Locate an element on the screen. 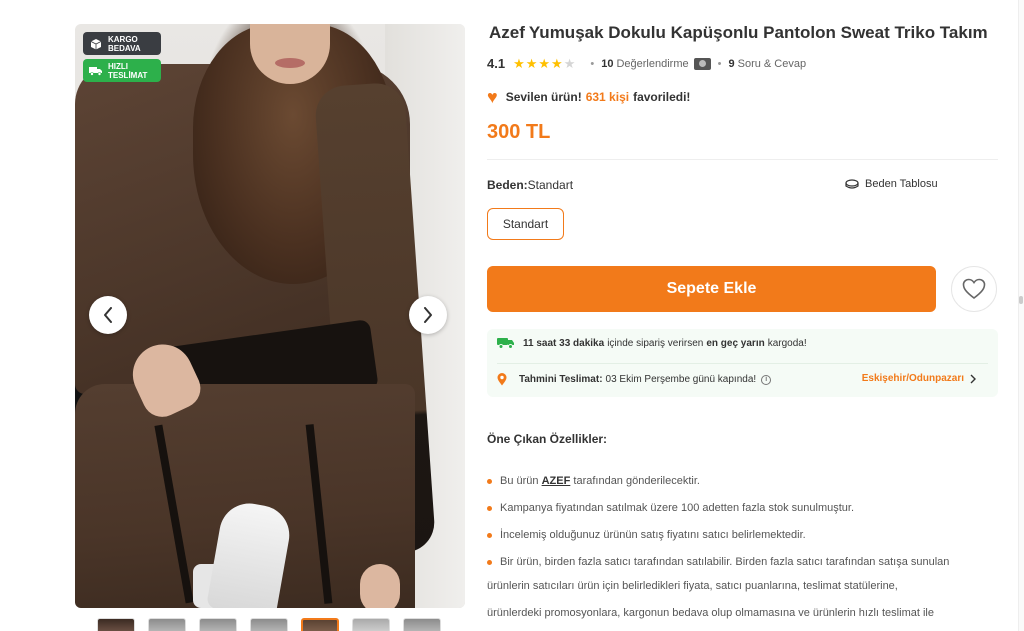 This screenshot has height=631, width=1024. previous-image-button is located at coordinates (108, 315).